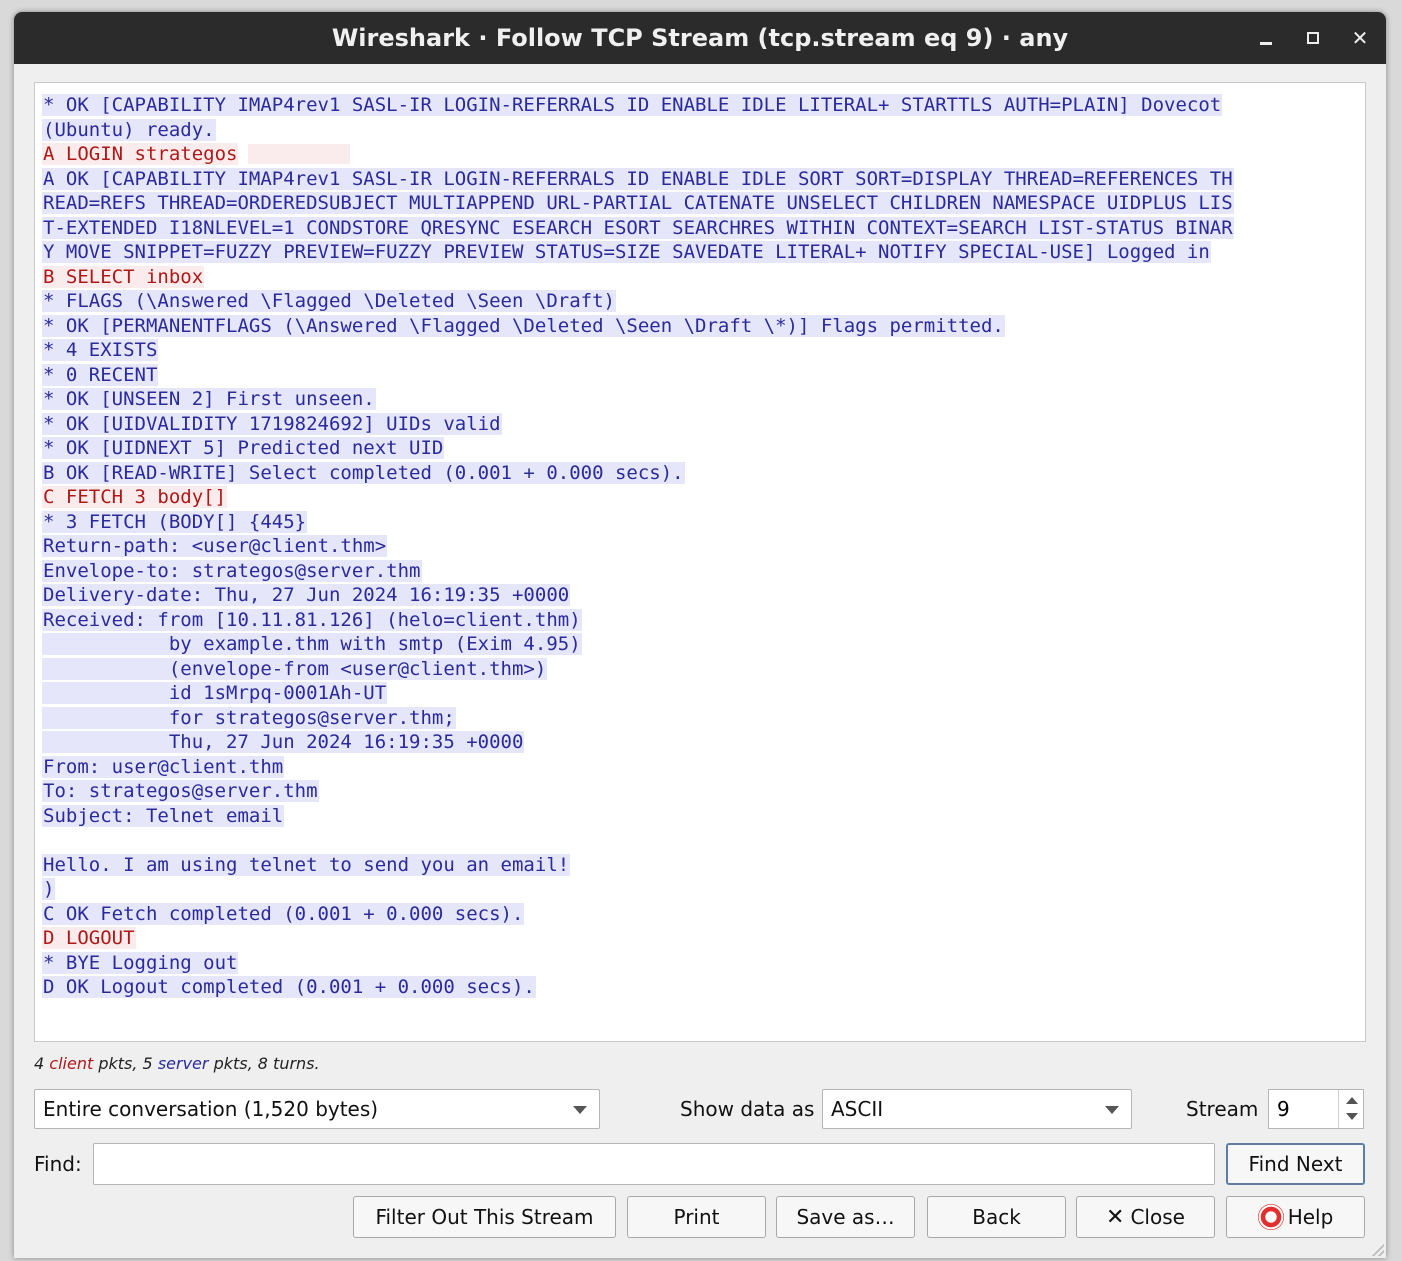 The image size is (1402, 1261). I want to click on server-line: (envelope-from <user@client.thm>), so click(638, 669).